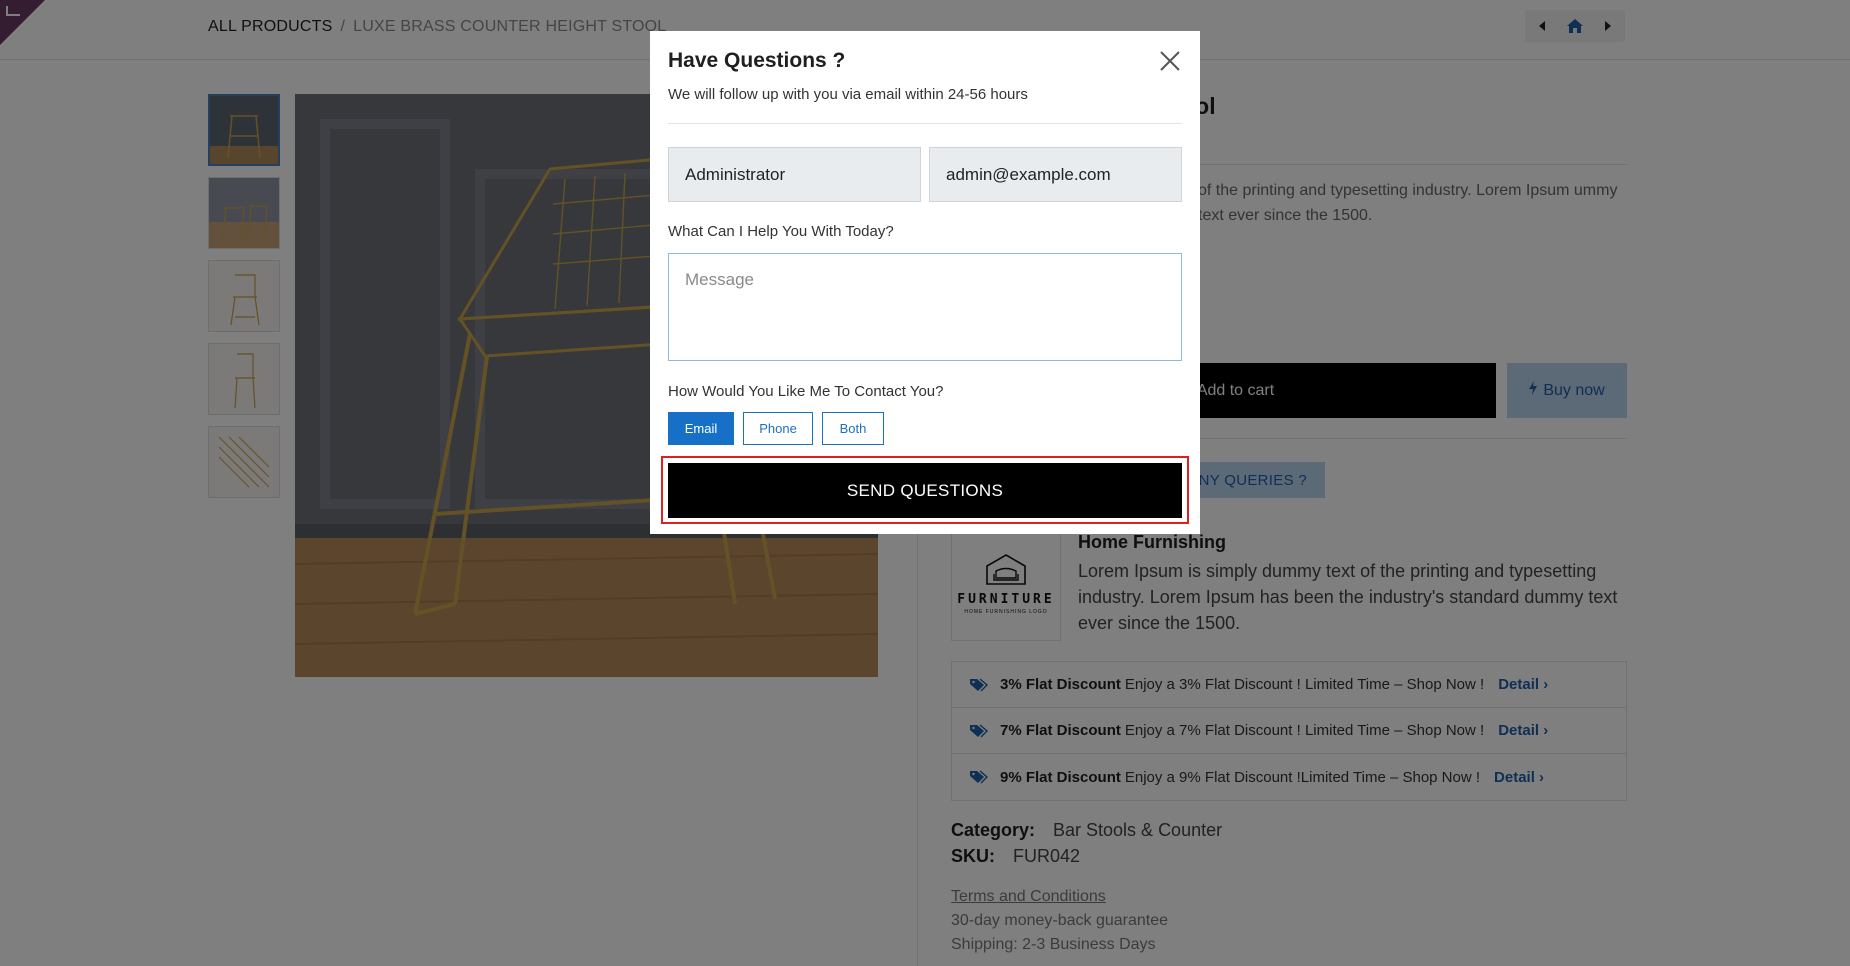 This screenshot has width=1850, height=966. Describe the element at coordinates (853, 428) in the screenshot. I see `contact-option-both: Both` at that location.